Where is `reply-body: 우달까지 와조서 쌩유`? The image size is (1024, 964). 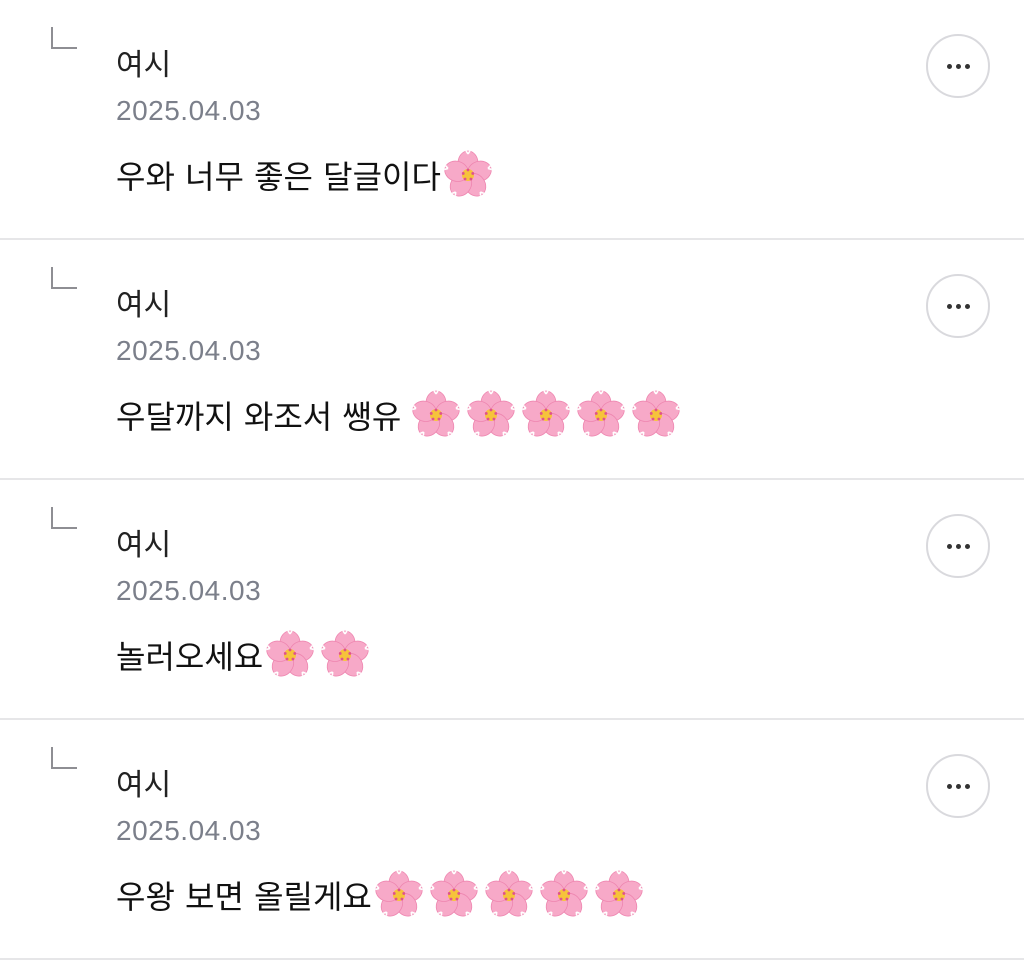 reply-body: 우달까지 와조서 쌩유 is located at coordinates (401, 415).